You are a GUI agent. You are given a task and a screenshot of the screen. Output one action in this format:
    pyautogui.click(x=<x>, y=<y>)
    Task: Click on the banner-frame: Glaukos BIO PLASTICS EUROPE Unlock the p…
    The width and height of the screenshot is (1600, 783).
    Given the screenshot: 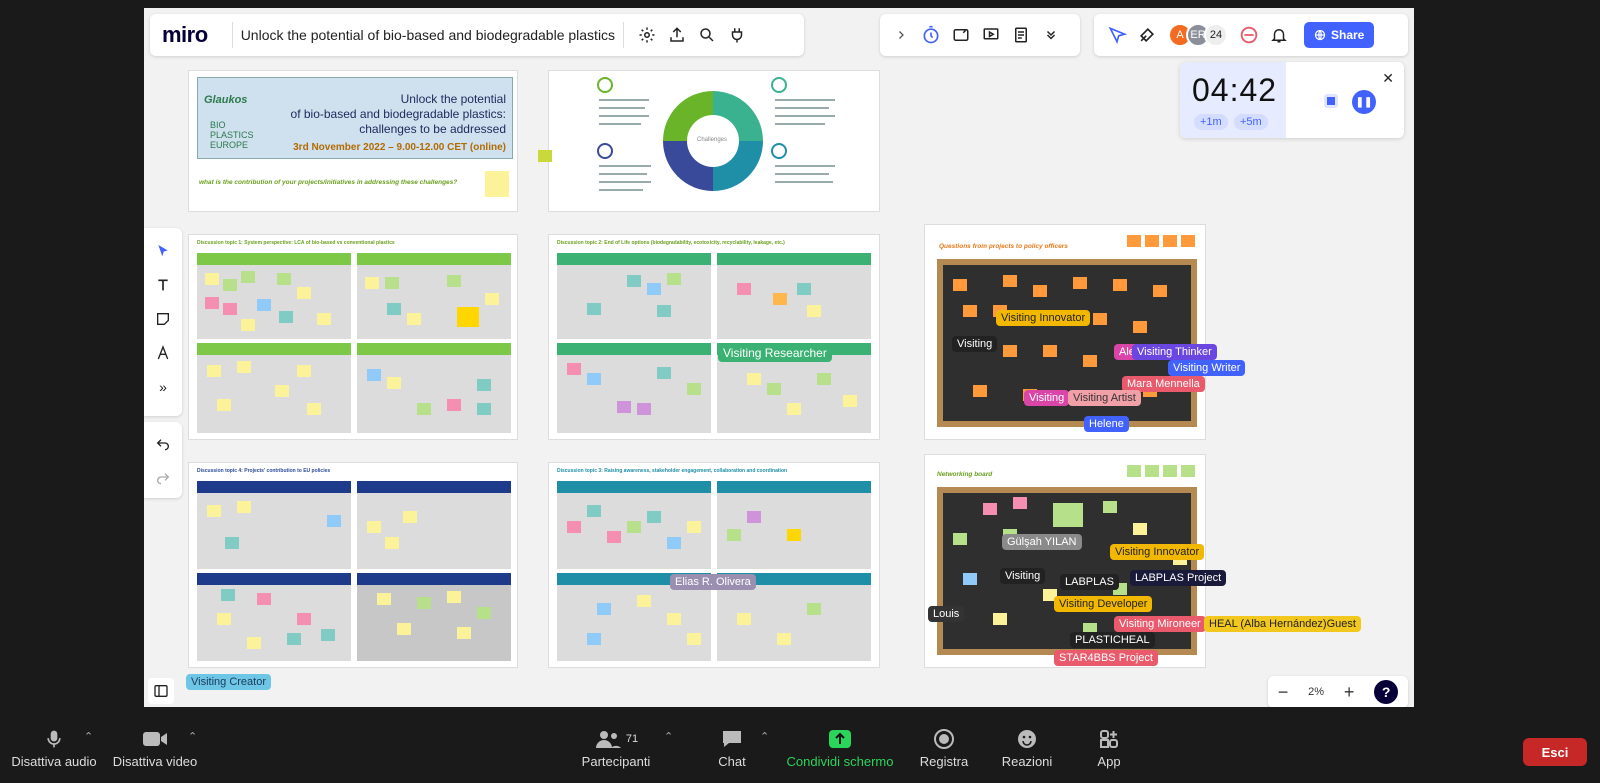 What is the action you would take?
    pyautogui.click(x=353, y=141)
    